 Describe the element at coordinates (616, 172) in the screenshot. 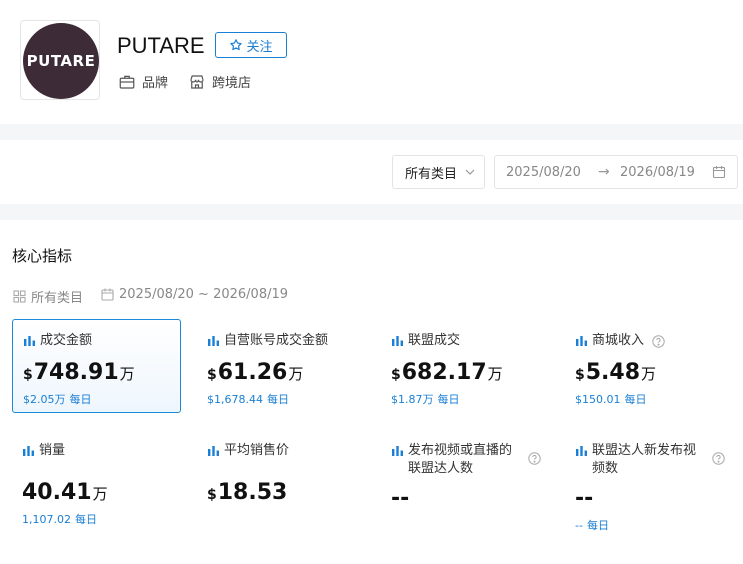

I see `date-range-picker: 2025/08/20 → 2026/08/19` at that location.